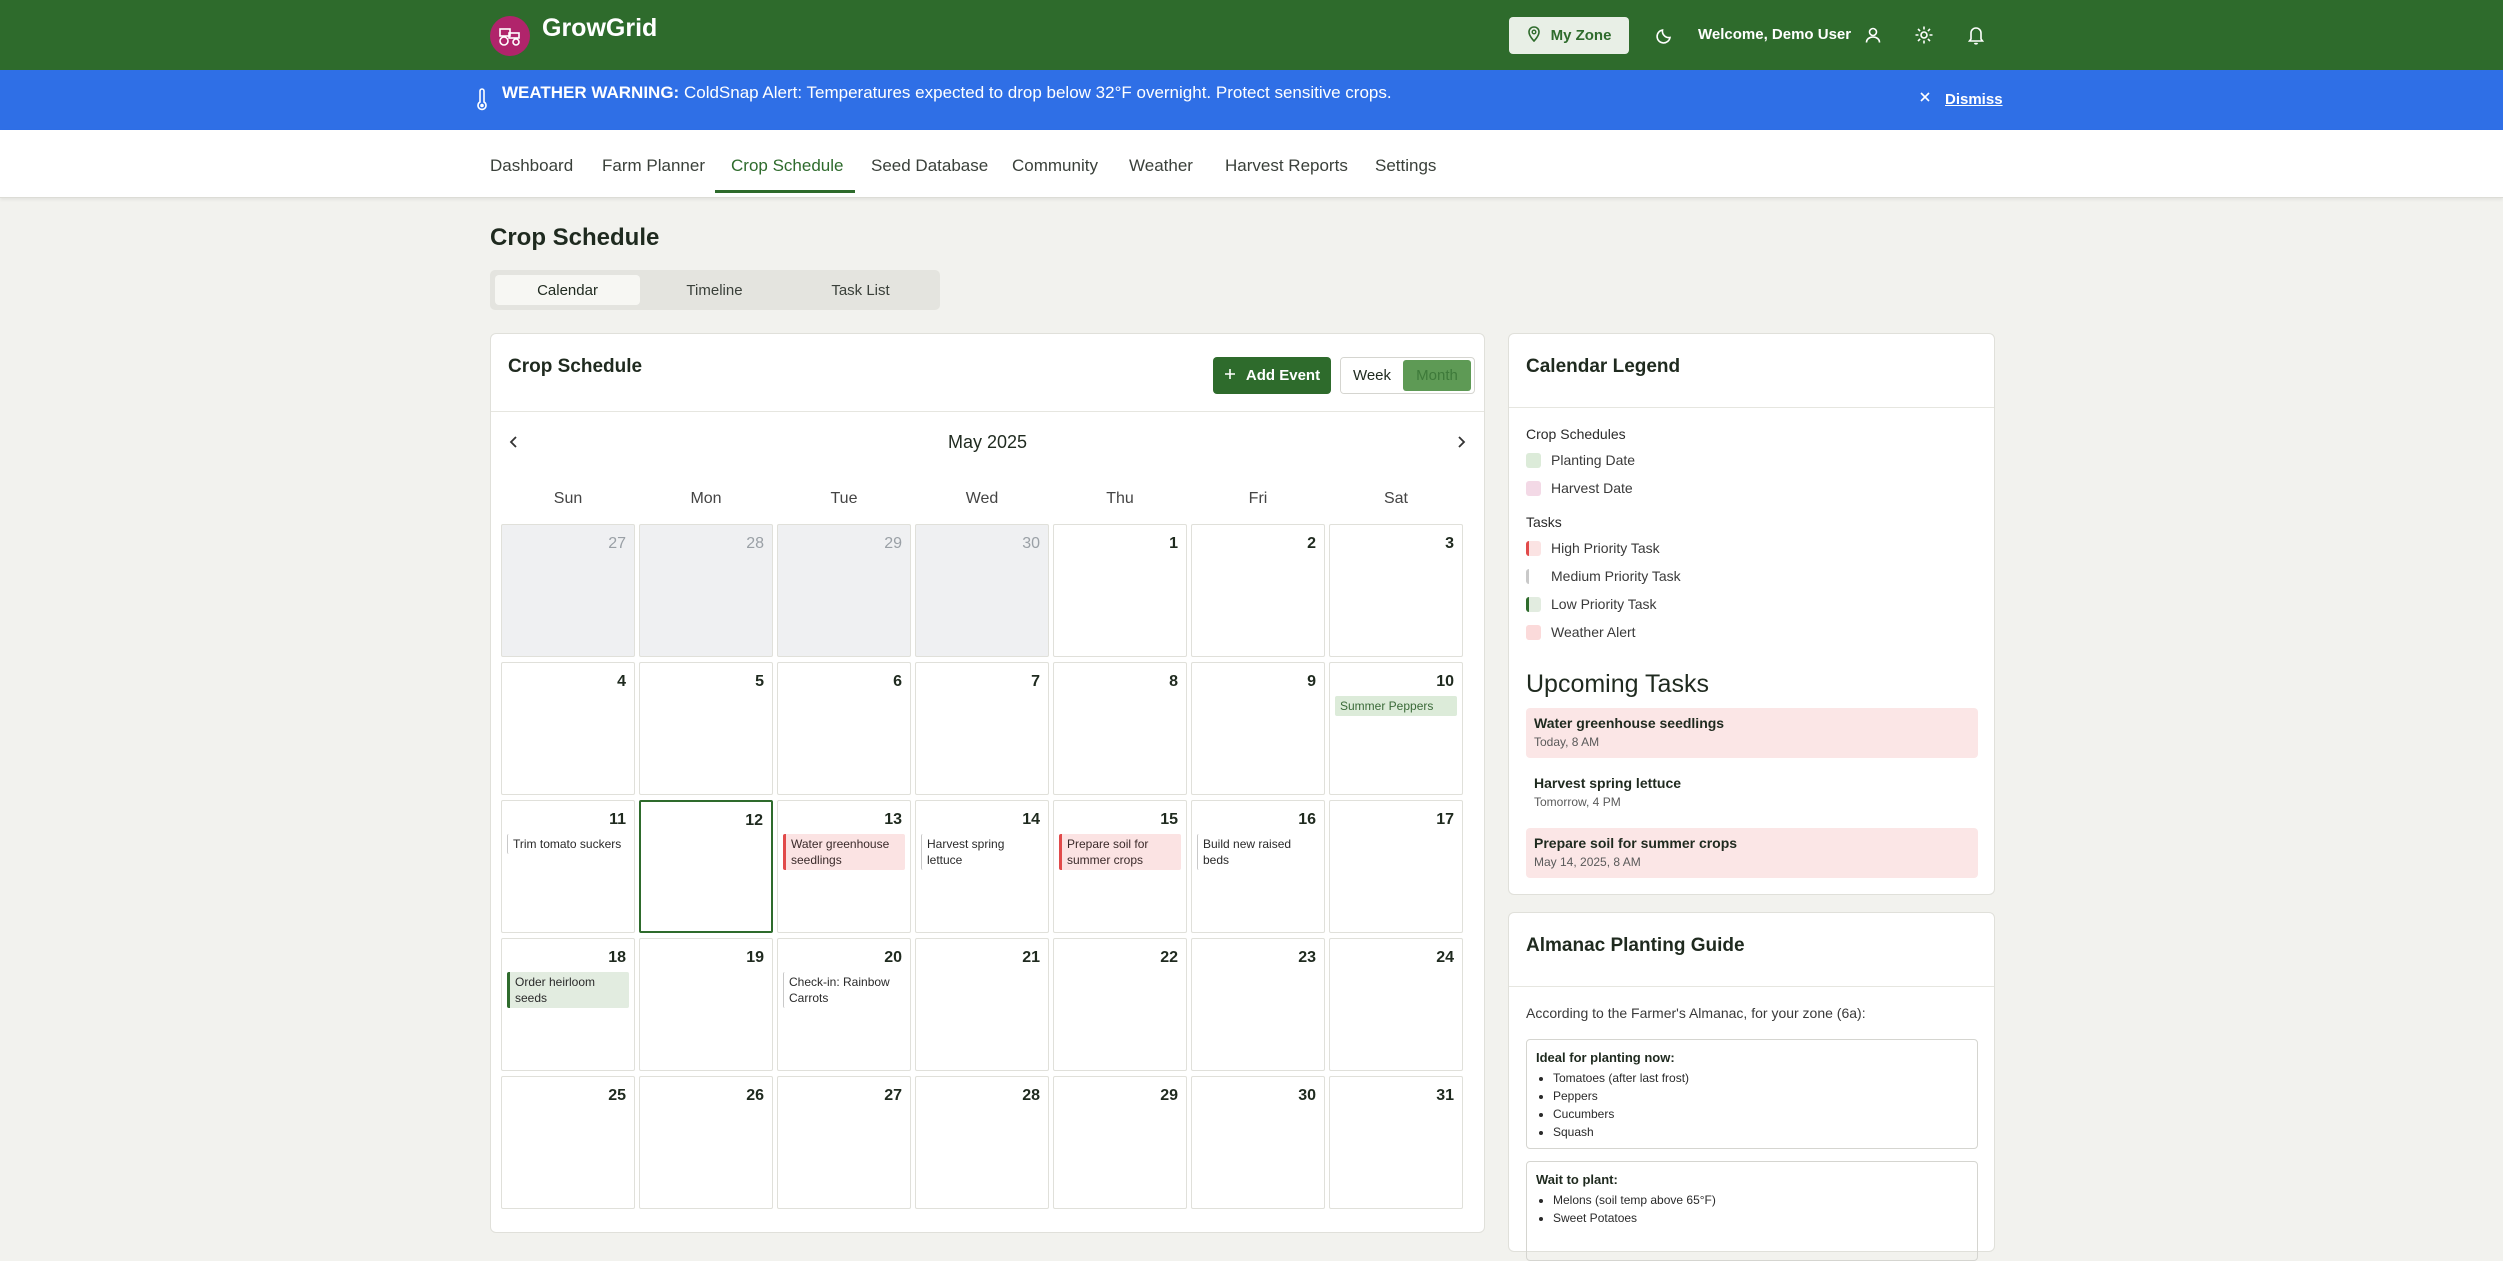 Image resolution: width=2503 pixels, height=1261 pixels. I want to click on calendar-day-today: 12, so click(706, 866).